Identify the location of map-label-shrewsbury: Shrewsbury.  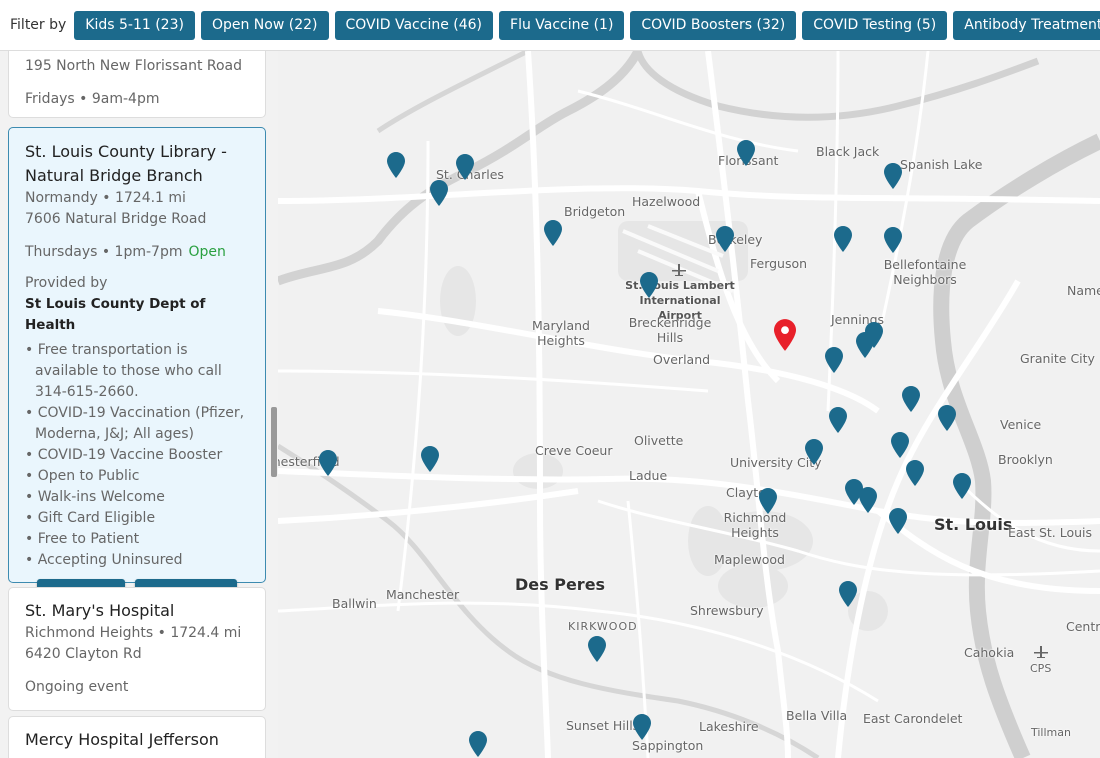
(727, 610).